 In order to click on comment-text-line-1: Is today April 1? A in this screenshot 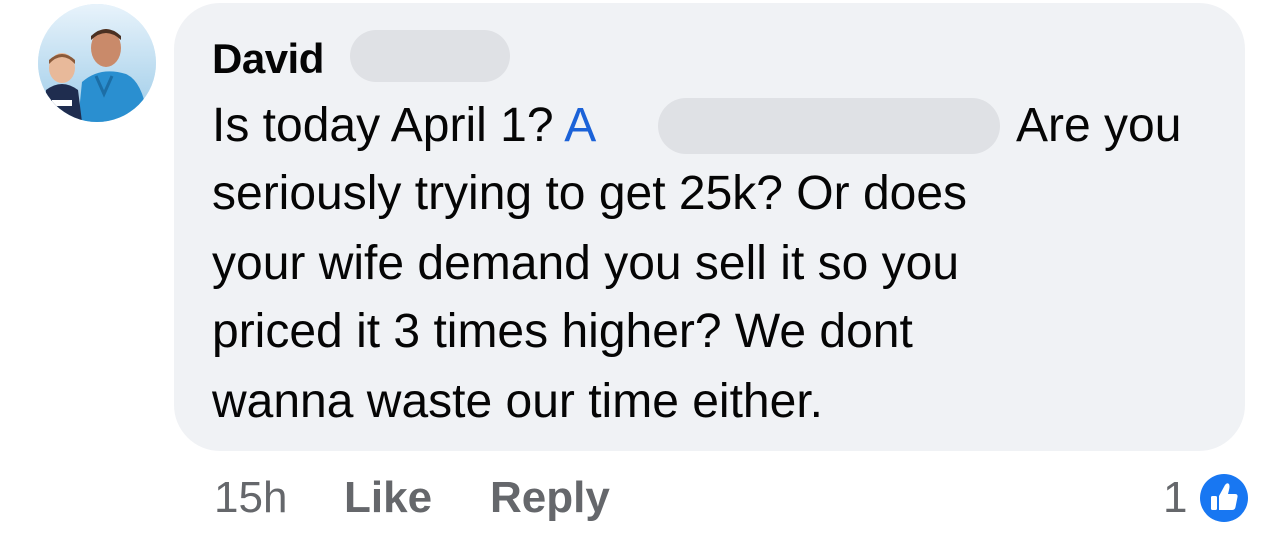, I will do `click(404, 126)`.